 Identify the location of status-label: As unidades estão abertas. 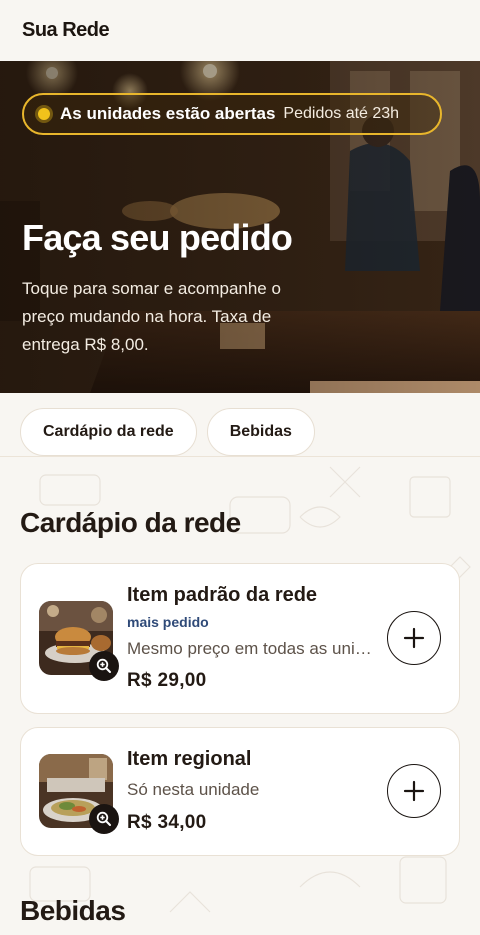
(168, 113).